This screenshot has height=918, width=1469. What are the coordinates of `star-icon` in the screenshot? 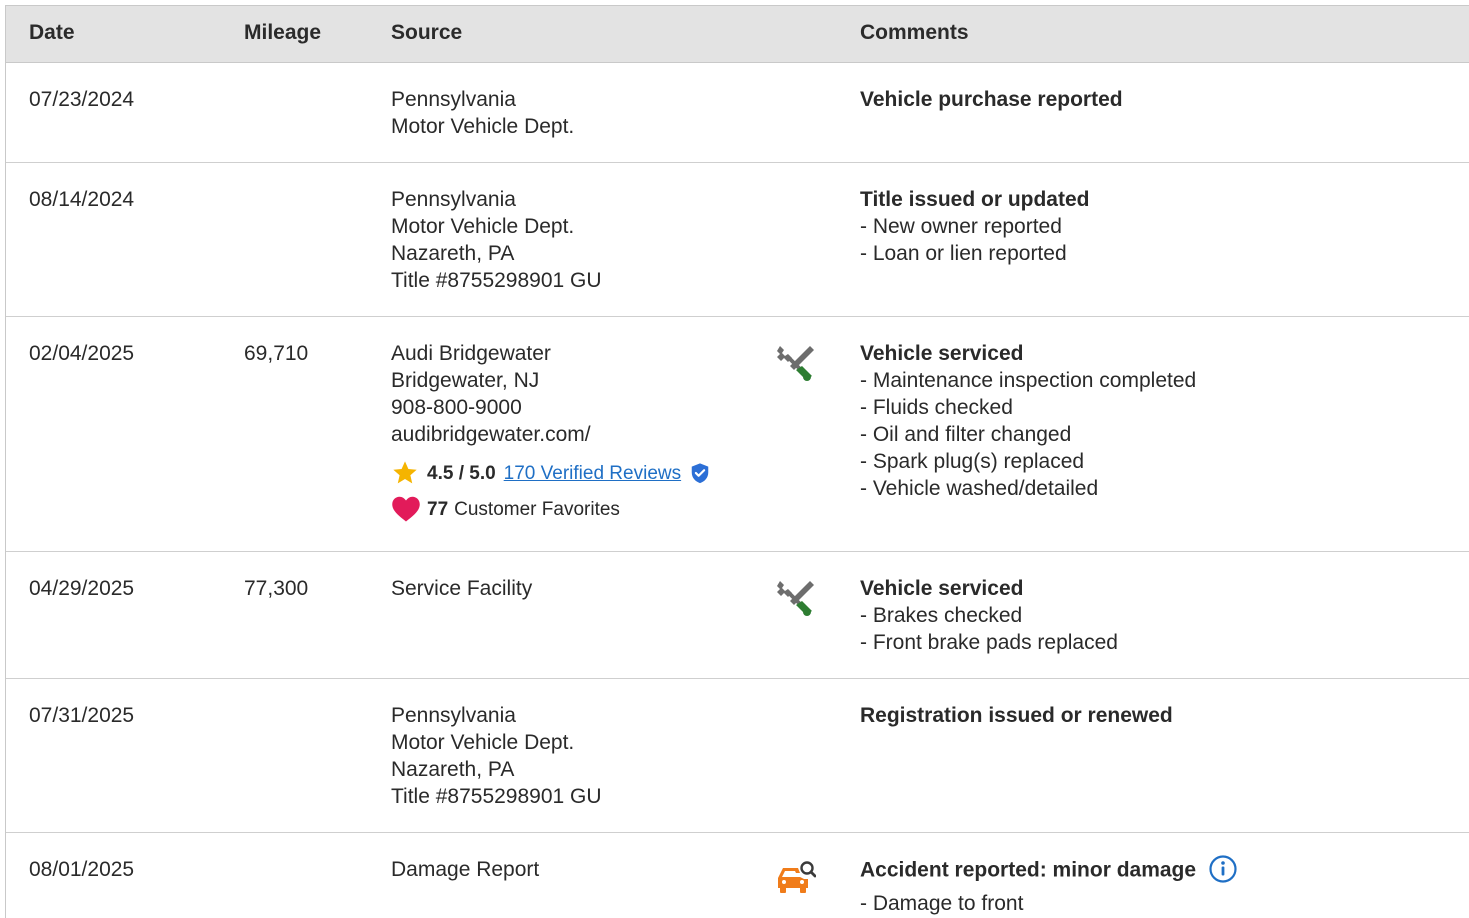 It's located at (405, 472).